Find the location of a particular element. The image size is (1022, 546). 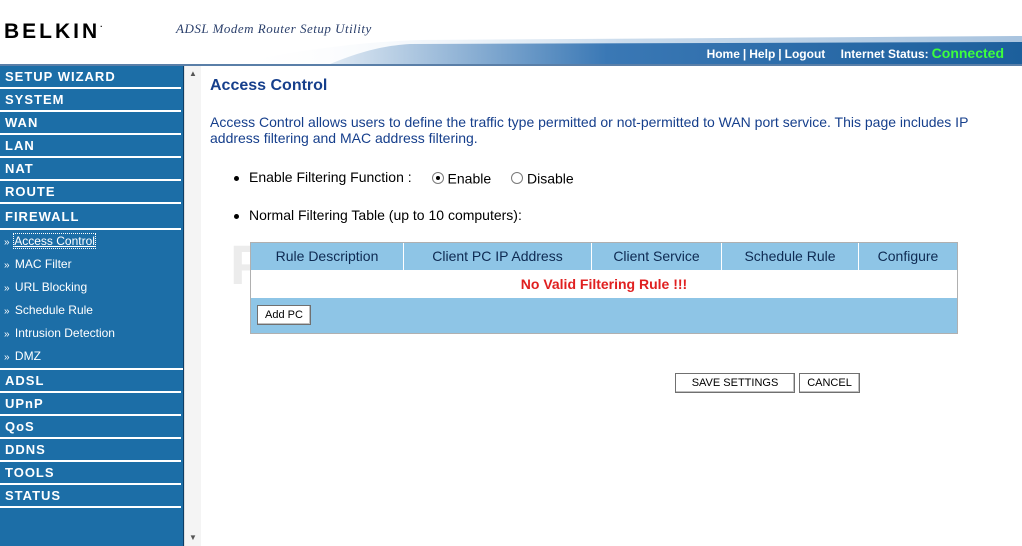

brand-mark: . is located at coordinates (101, 24).